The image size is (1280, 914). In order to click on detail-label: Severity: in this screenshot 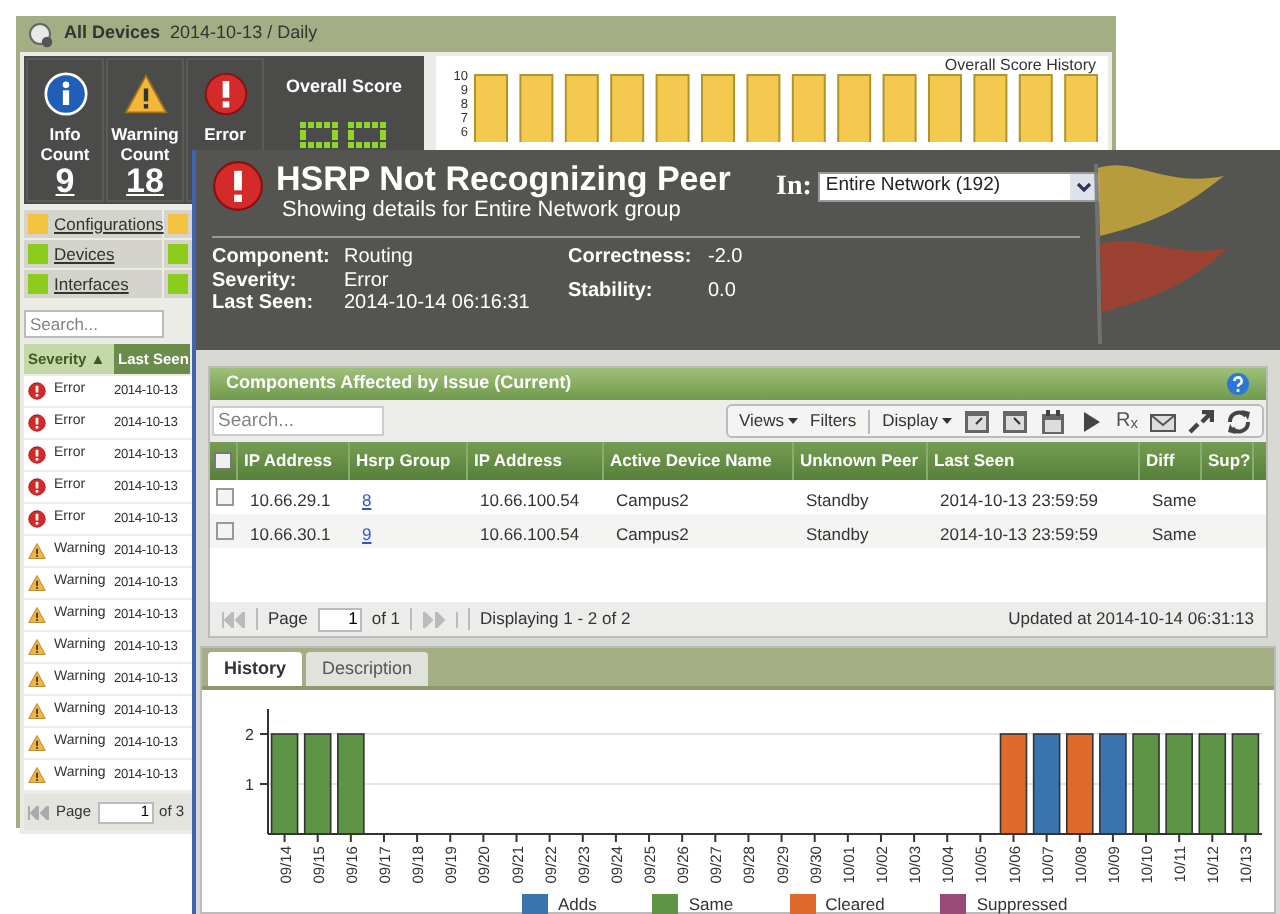, I will do `click(255, 280)`.